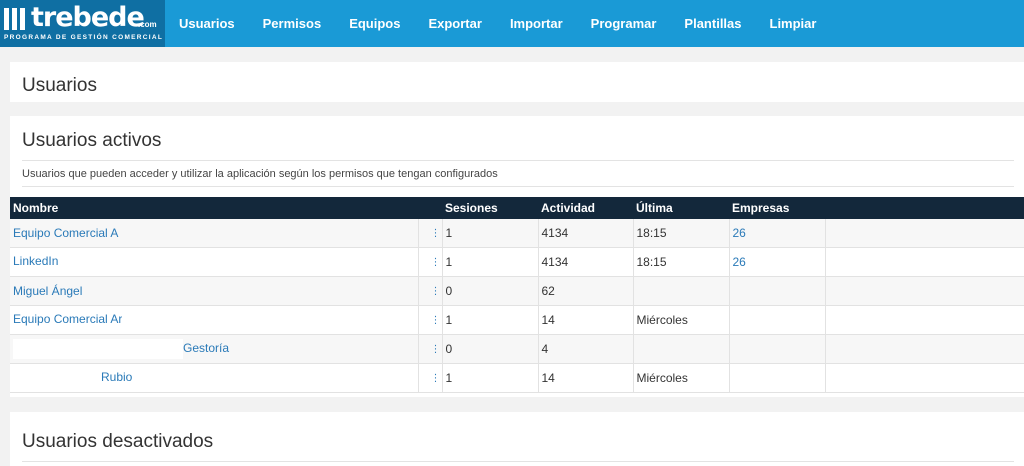 This screenshot has height=466, width=1024. What do you see at coordinates (586, 291) in the screenshot?
I see `activity-cell: 62` at bounding box center [586, 291].